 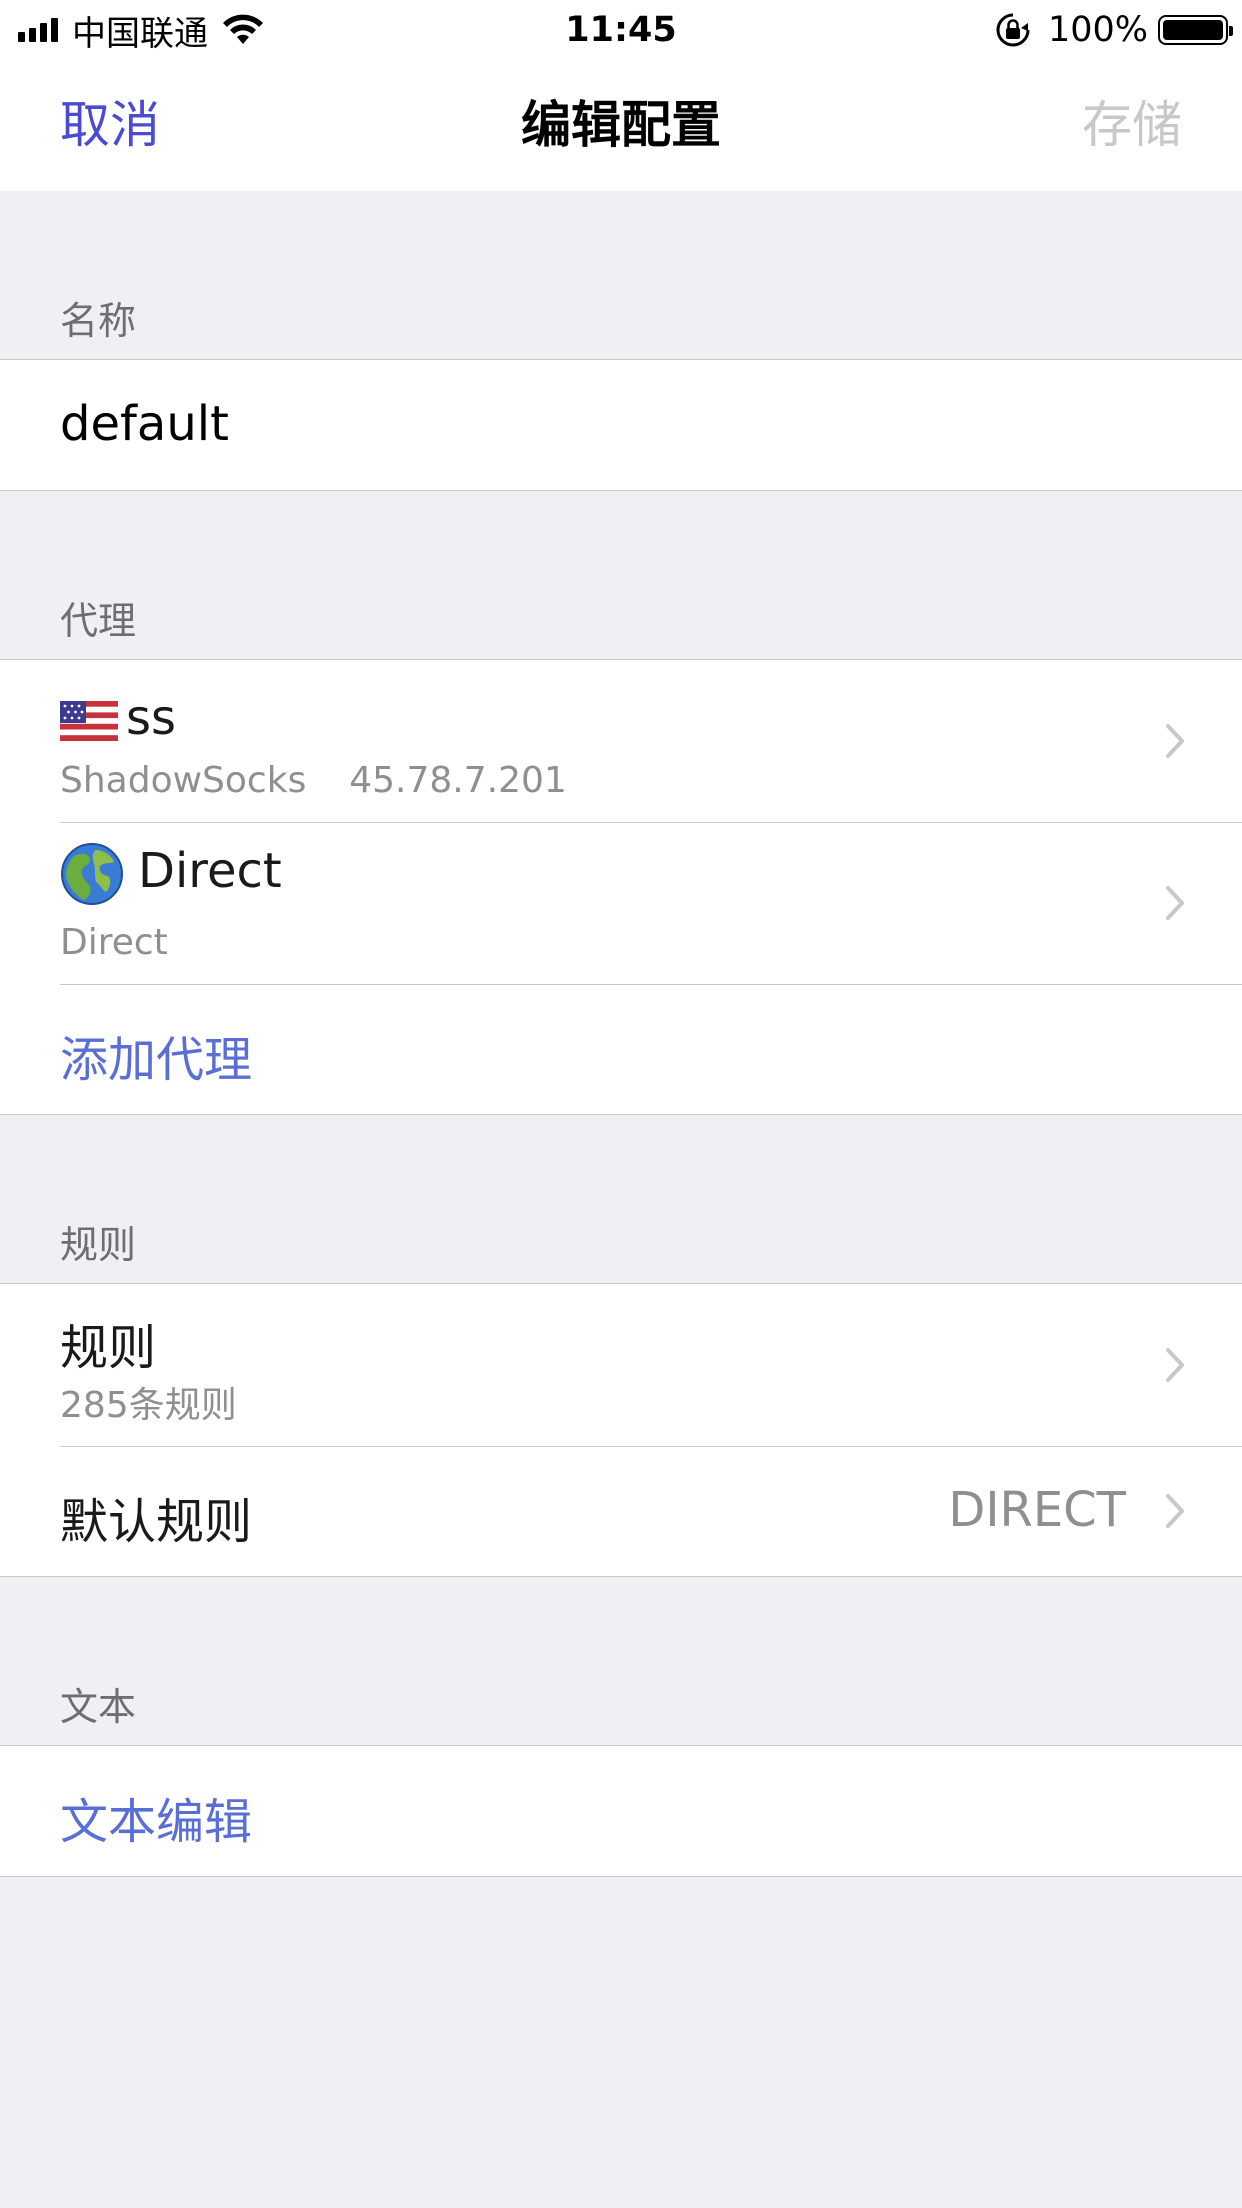 I want to click on default-rule-value: DIRECT, so click(x=1037, y=1510).